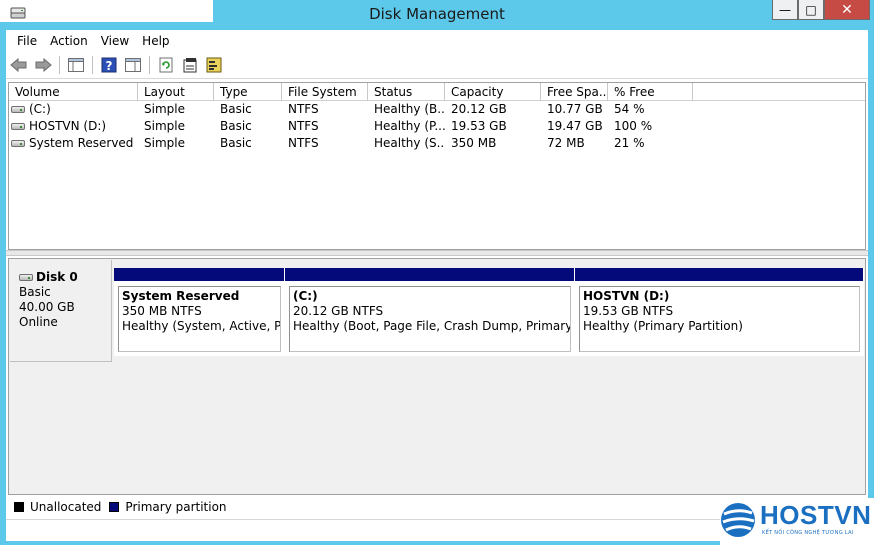  I want to click on title-bar: Disk Management — □ ✕, so click(437, 15).